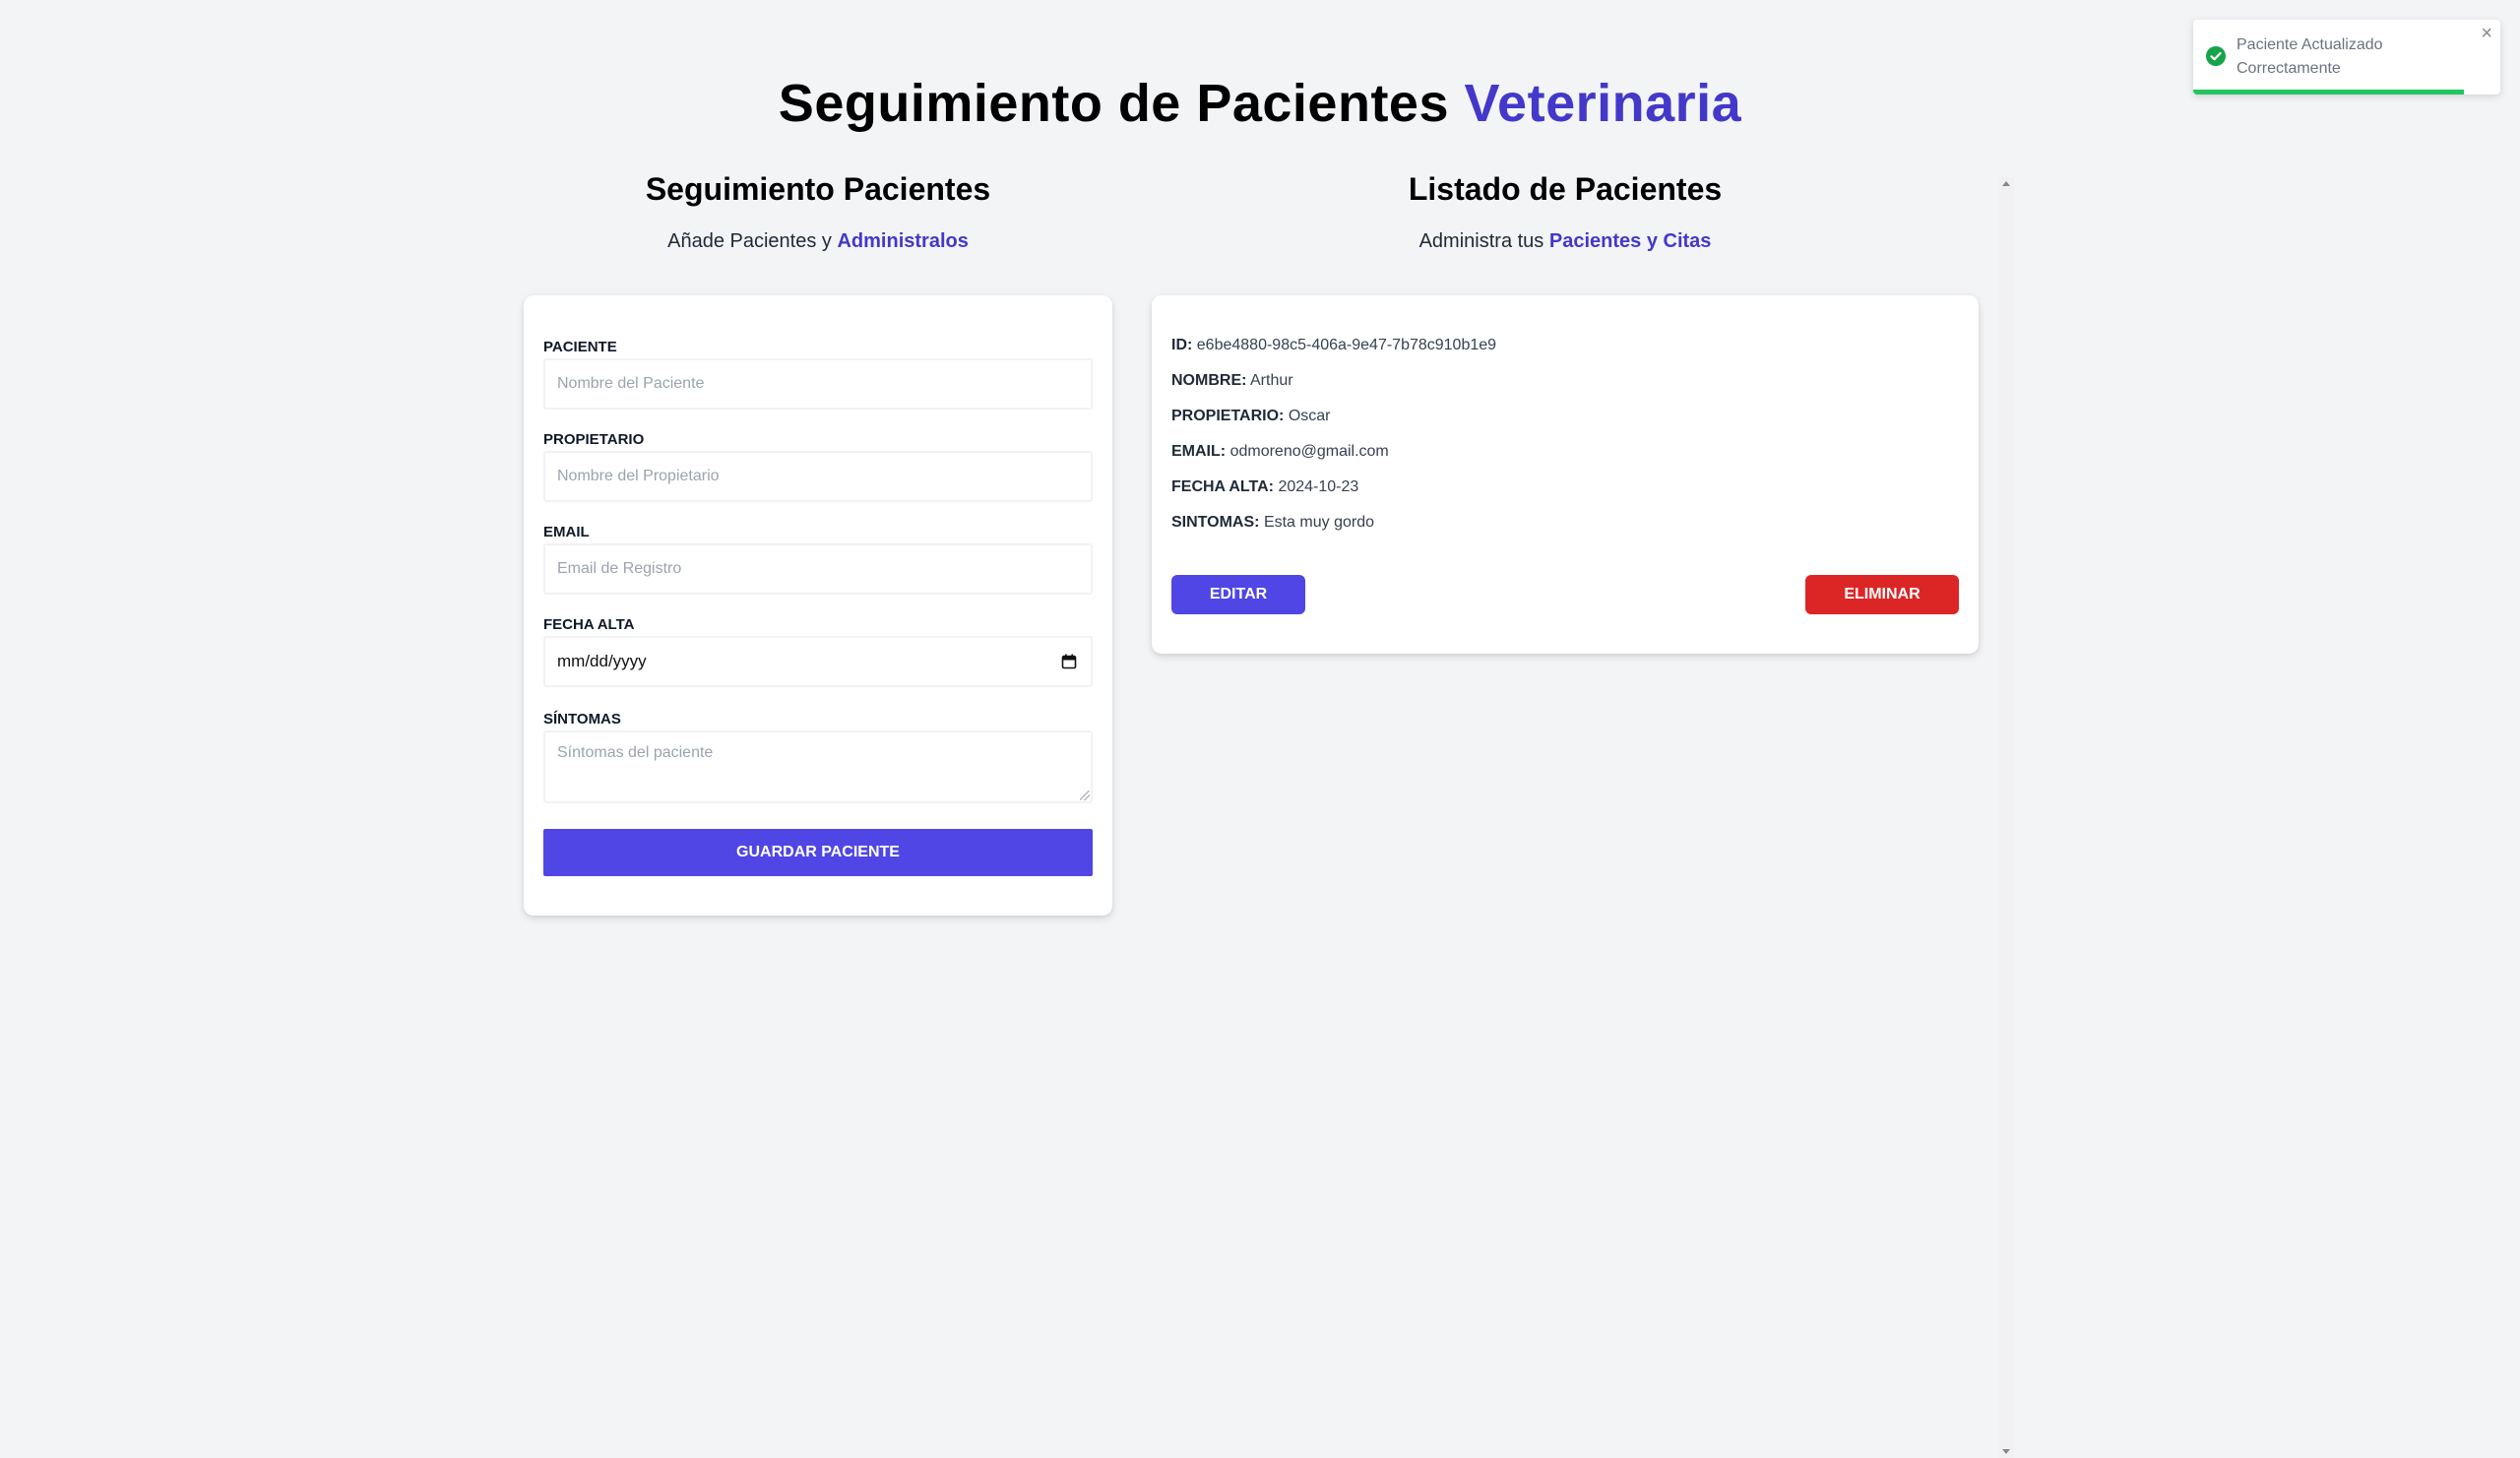 This screenshot has height=1458, width=2520. I want to click on patient-sintomas-label: SINTOMAS:, so click(1215, 522).